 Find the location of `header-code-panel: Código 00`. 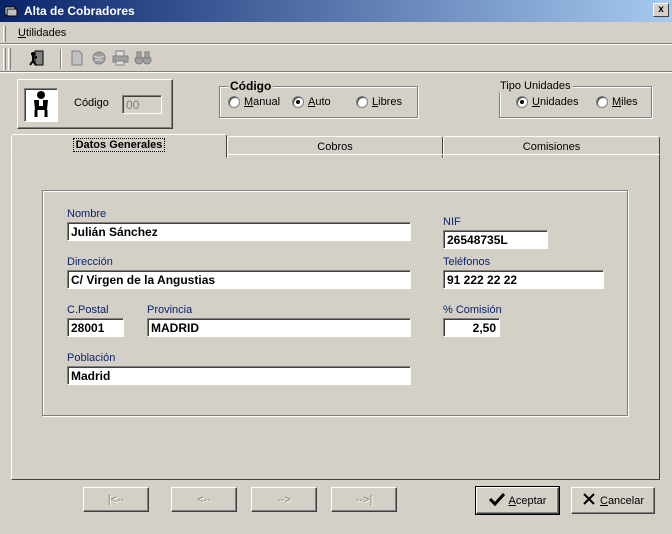

header-code-panel: Código 00 is located at coordinates (95, 104).